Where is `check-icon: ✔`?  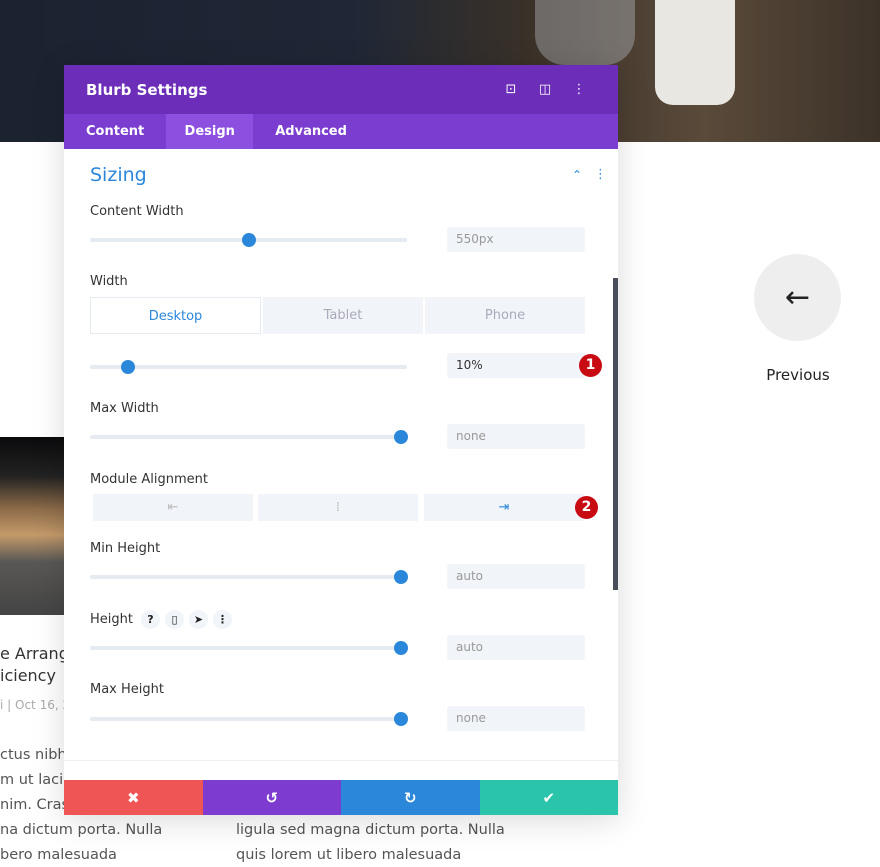
check-icon: ✔ is located at coordinates (549, 797).